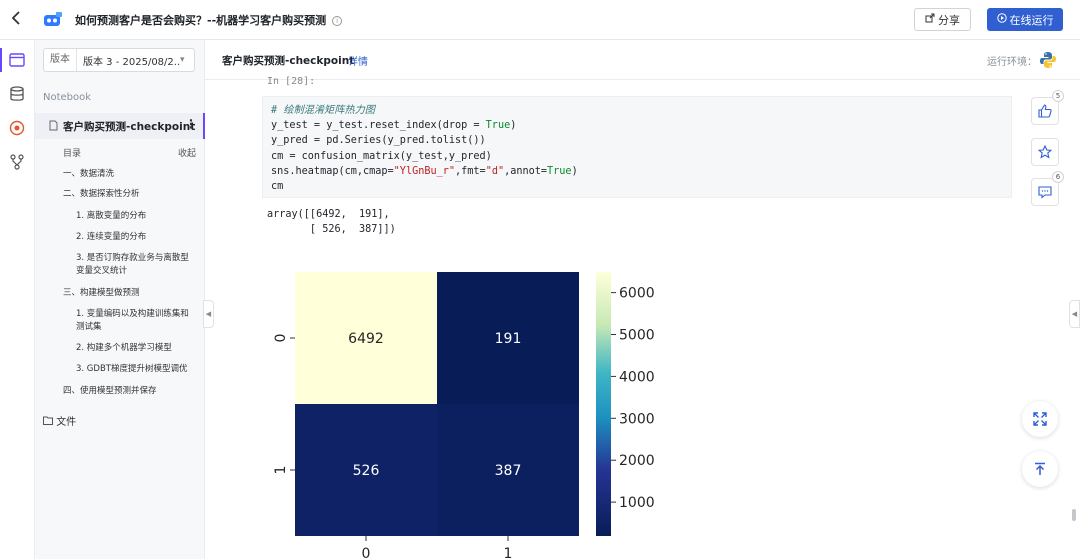 This screenshot has width=1080, height=559. I want to click on colorbar, so click(603, 404).